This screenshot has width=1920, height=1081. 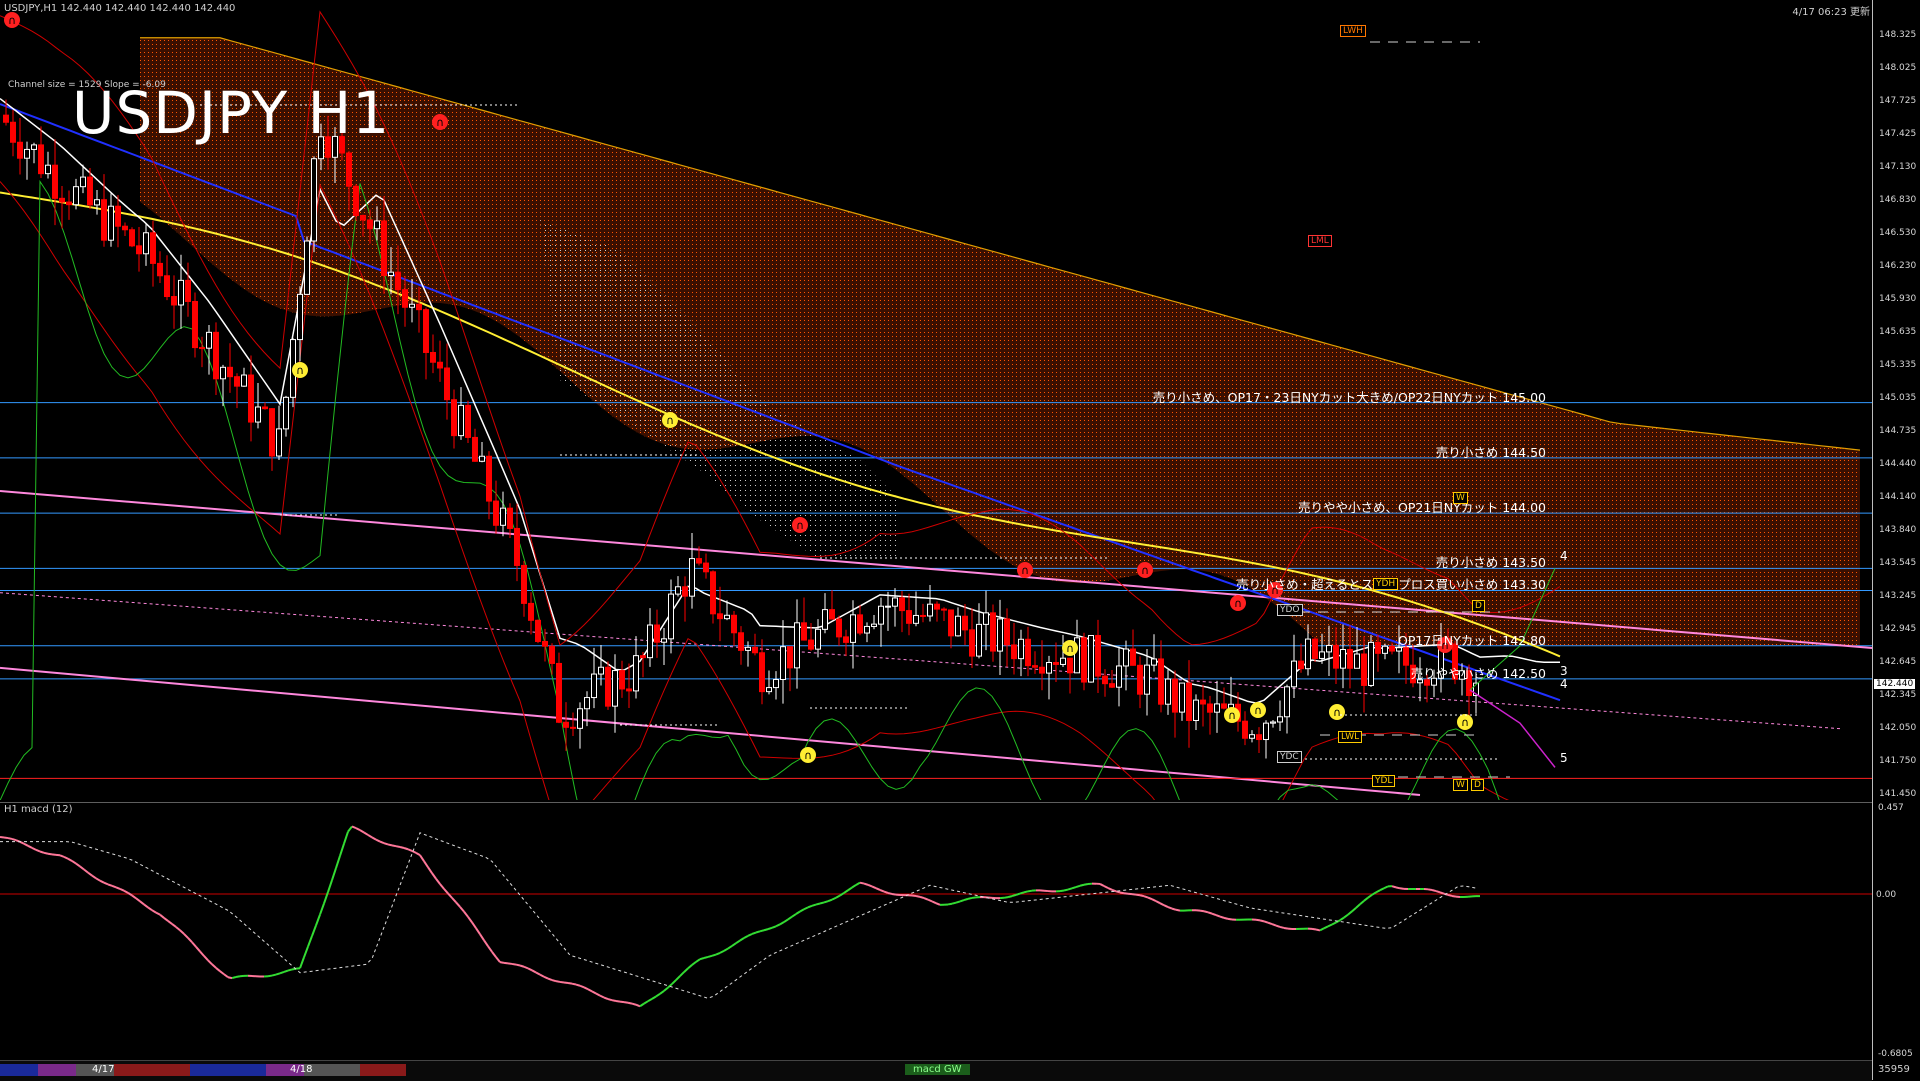 What do you see at coordinates (1385, 584) in the screenshot?
I see `tag-ydh: YDH` at bounding box center [1385, 584].